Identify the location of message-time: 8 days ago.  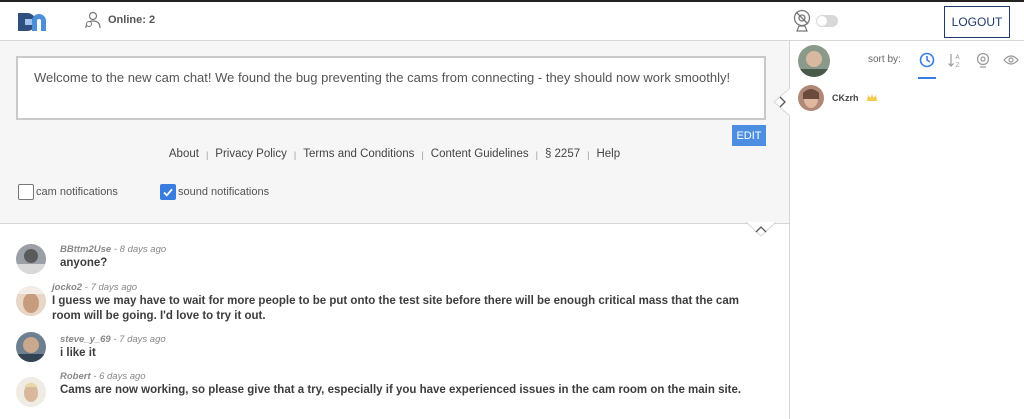
(143, 249).